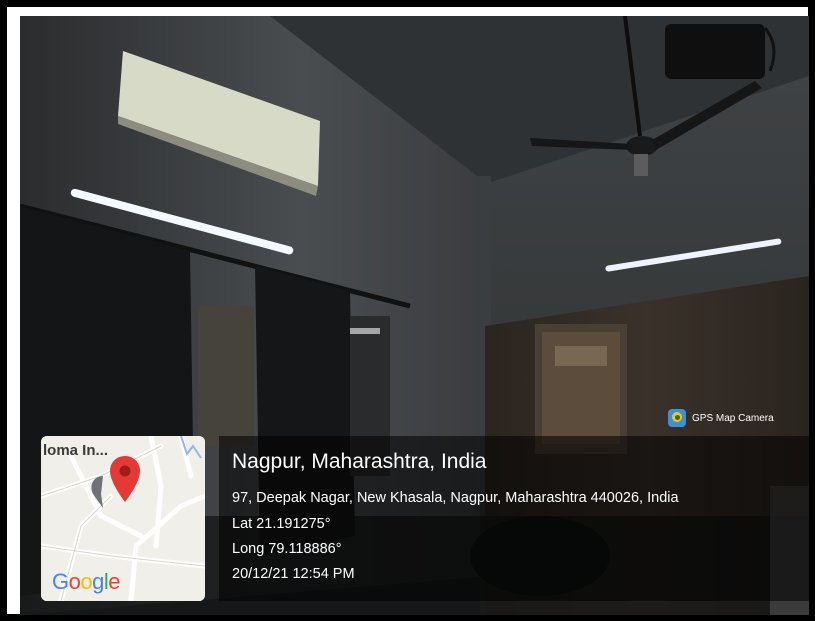 This screenshot has width=815, height=621. I want to click on longitude-value: Long 79.118886°, so click(287, 549).